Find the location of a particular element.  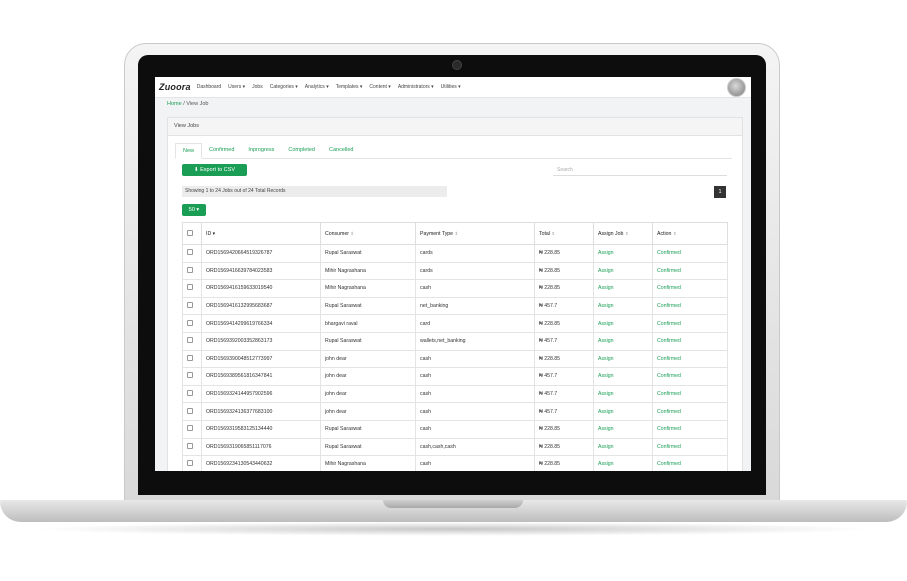

col-assign-job: Assign Job ⇕ is located at coordinates (623, 233).